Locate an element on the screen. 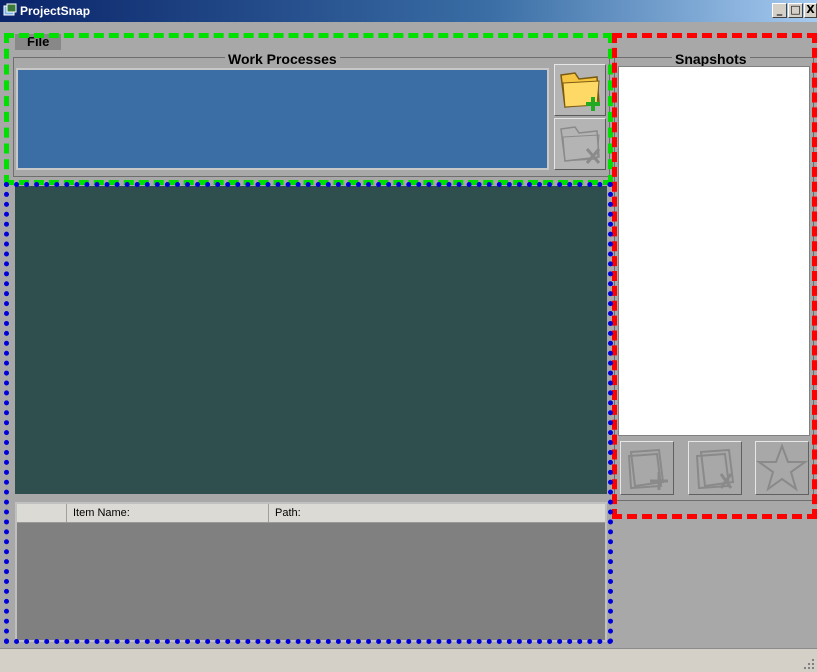 This screenshot has height=672, width=817. app-icon is located at coordinates (10, 9).